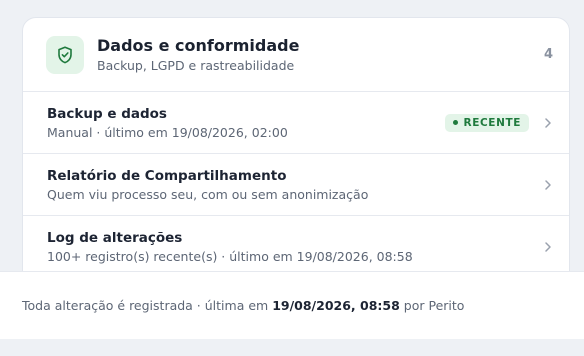 The image size is (584, 356). Describe the element at coordinates (115, 237) in the screenshot. I see `item-title: Log de alterações` at that location.